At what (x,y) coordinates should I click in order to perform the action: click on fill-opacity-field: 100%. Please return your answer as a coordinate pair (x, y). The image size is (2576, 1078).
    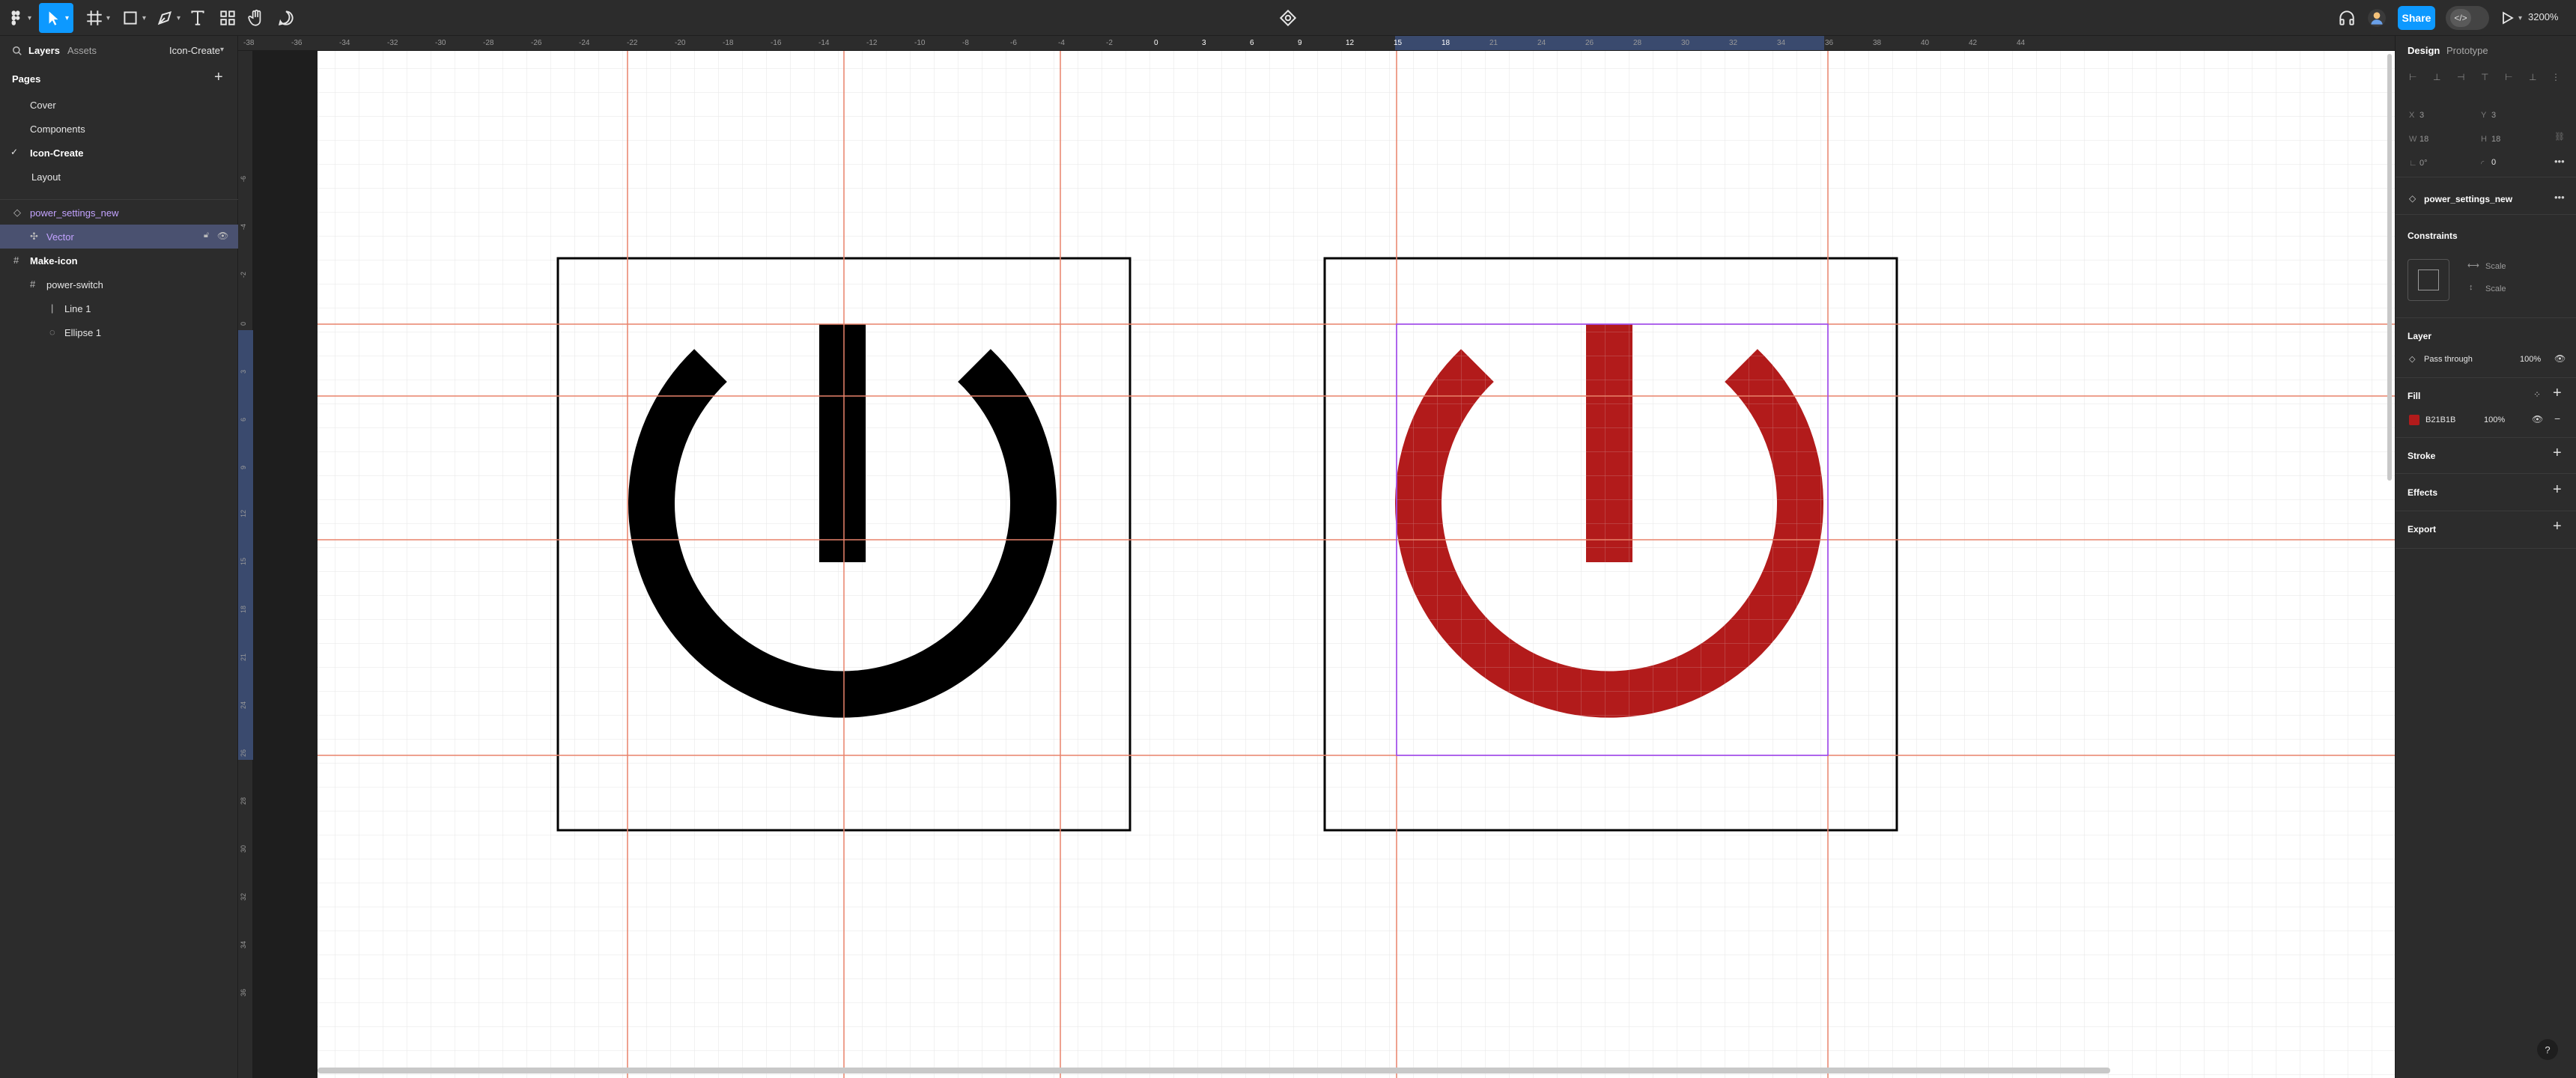
    Looking at the image, I should click on (2494, 419).